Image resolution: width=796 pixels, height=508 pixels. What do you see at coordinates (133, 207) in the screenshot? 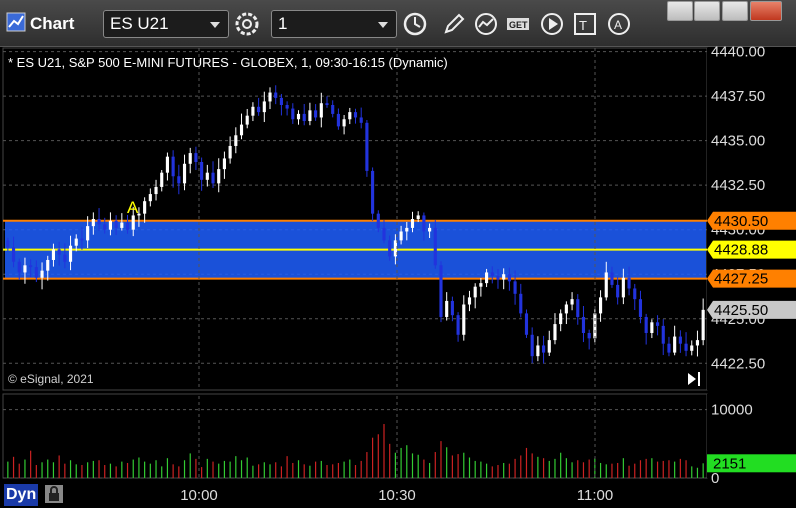
I see `annotation-marker: A` at bounding box center [133, 207].